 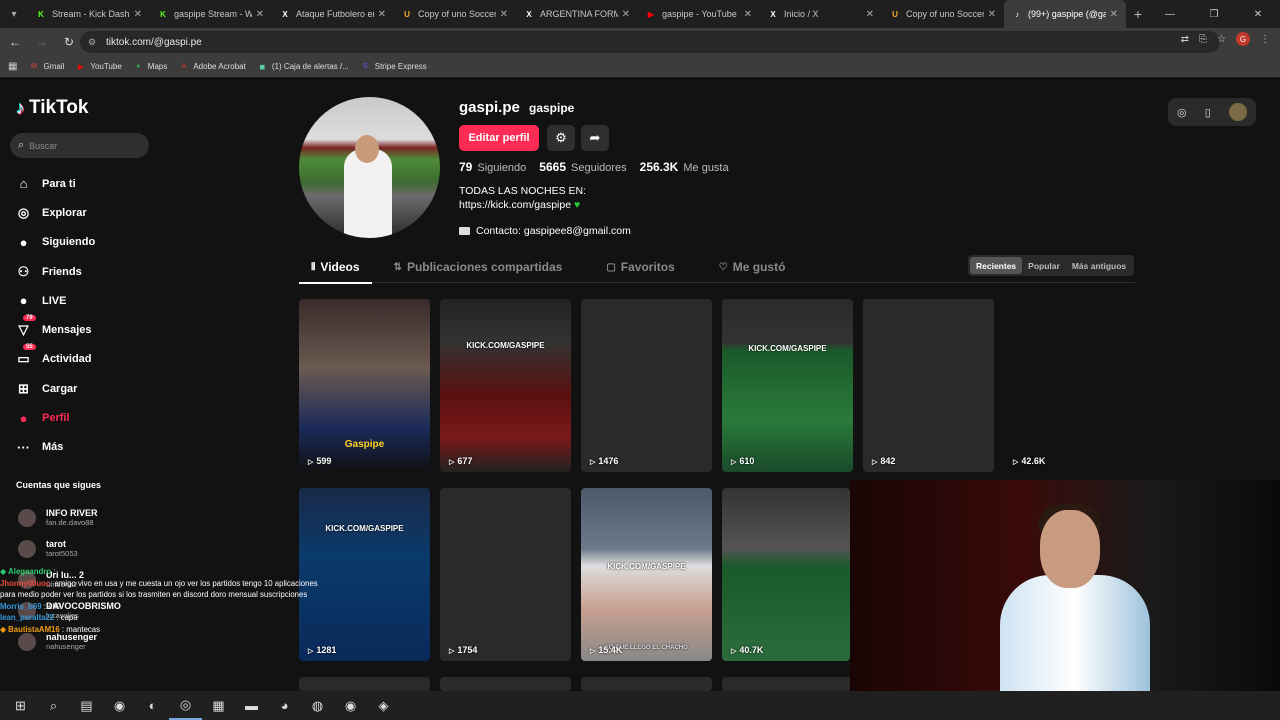 What do you see at coordinates (1170, 14) in the screenshot?
I see `minimize-icon: —` at bounding box center [1170, 14].